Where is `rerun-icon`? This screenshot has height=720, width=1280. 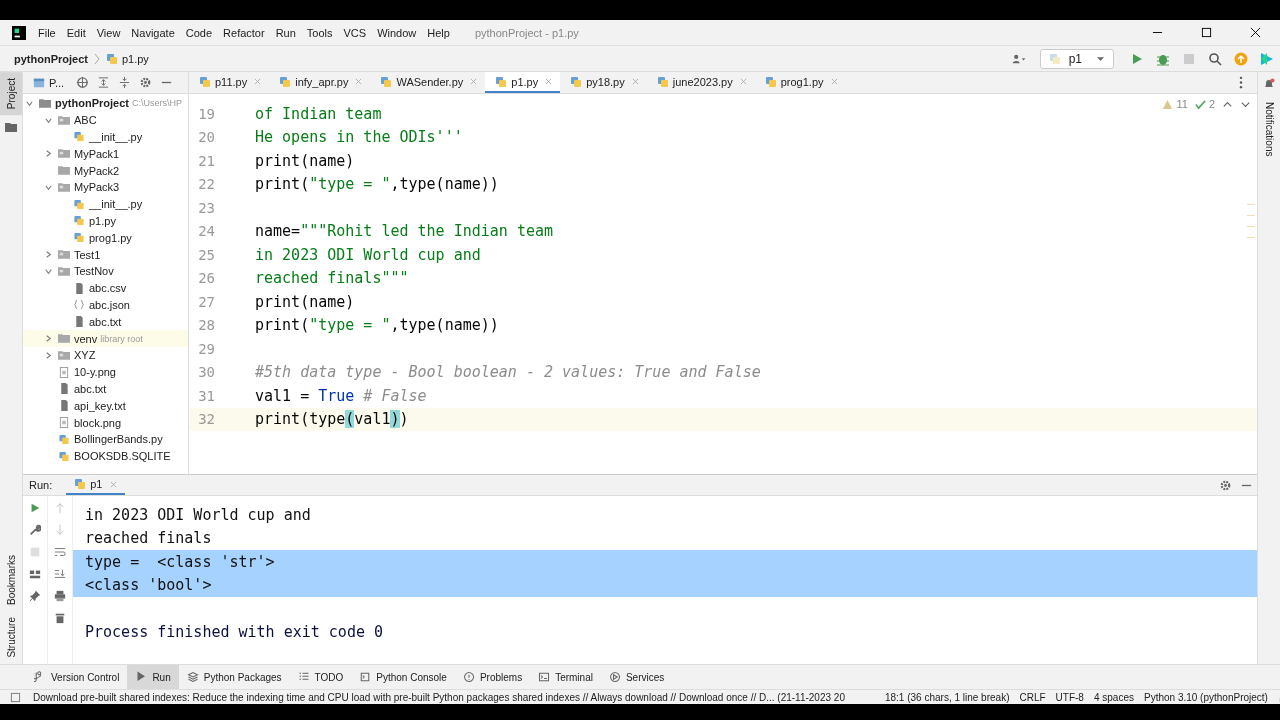
rerun-icon is located at coordinates (35, 508).